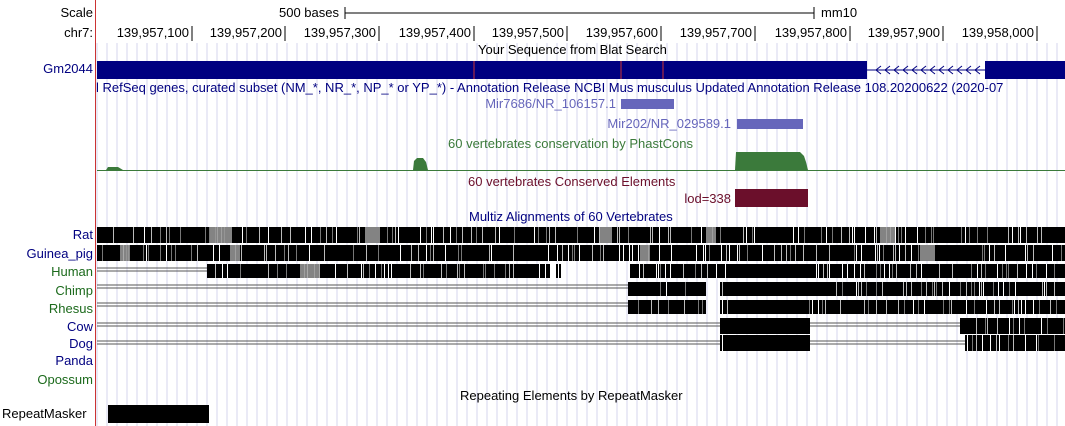 This screenshot has width=1065, height=426. What do you see at coordinates (997, 32) in the screenshot?
I see `ruler-tick-label: 139,958,000` at bounding box center [997, 32].